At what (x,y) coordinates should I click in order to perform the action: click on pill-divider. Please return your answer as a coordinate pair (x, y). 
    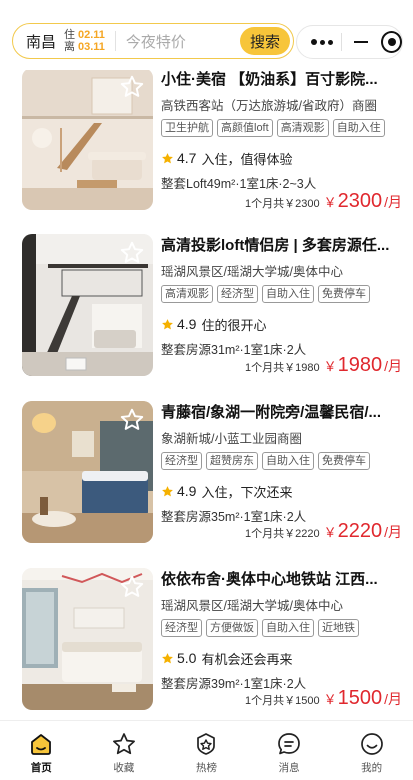
    Looking at the image, I should click on (115, 41).